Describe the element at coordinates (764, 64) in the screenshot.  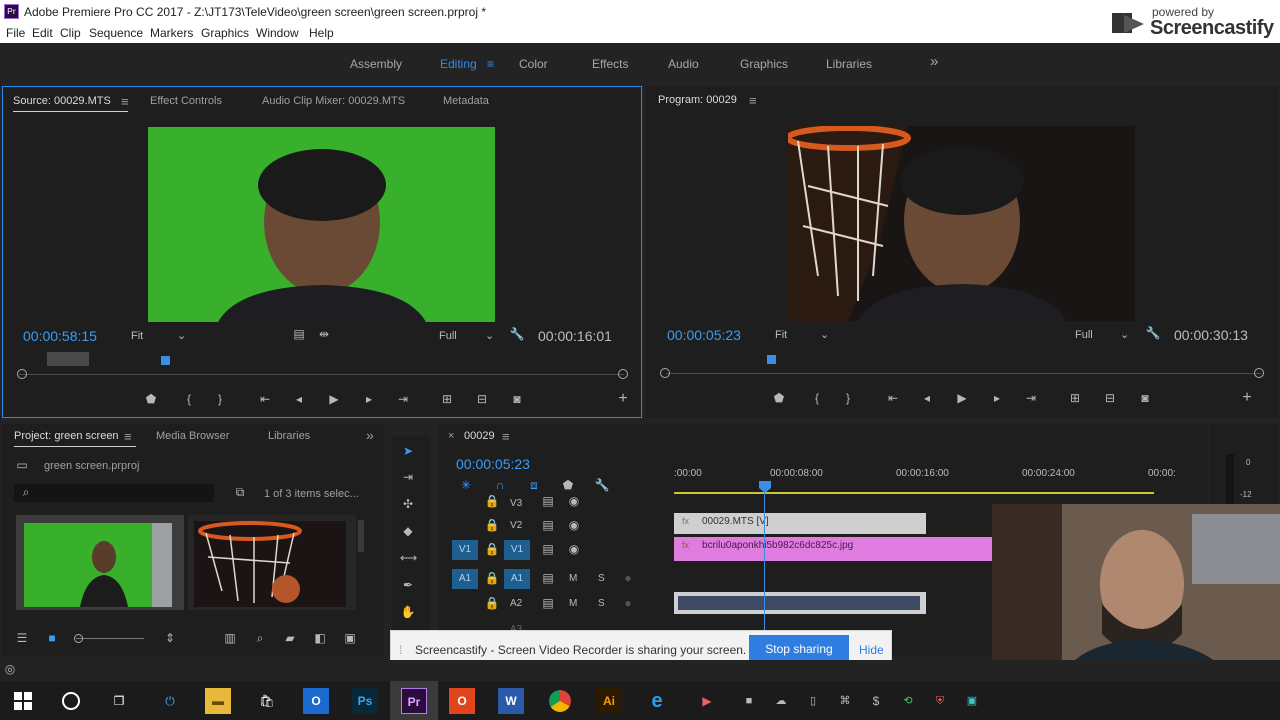
I see `workspace-graphics: Graphics` at that location.